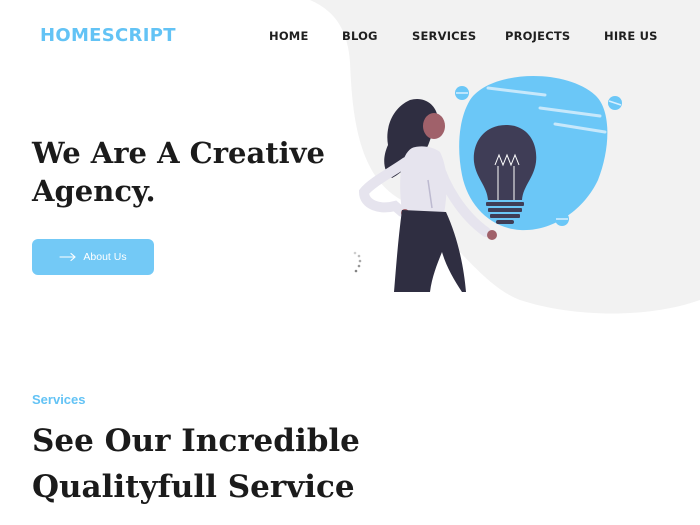 This screenshot has width=700, height=525. I want to click on nav-home: HOME, so click(289, 36).